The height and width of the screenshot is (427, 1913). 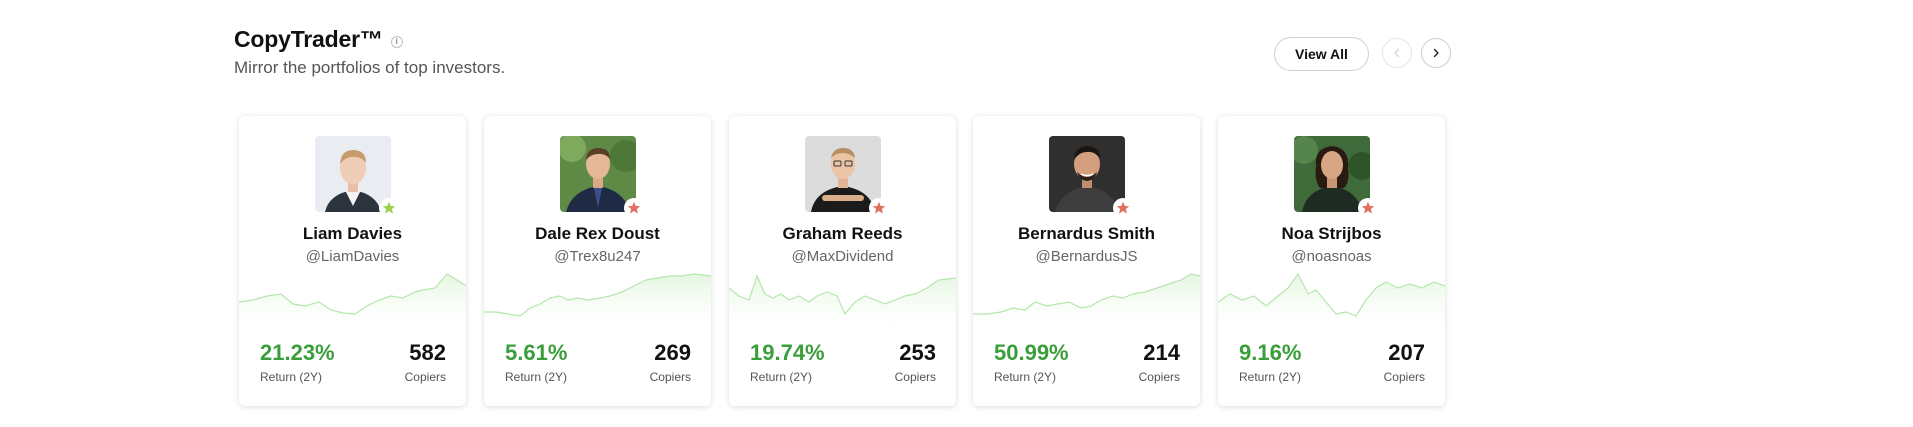 I want to click on return-value: 50.99%, so click(x=1031, y=352).